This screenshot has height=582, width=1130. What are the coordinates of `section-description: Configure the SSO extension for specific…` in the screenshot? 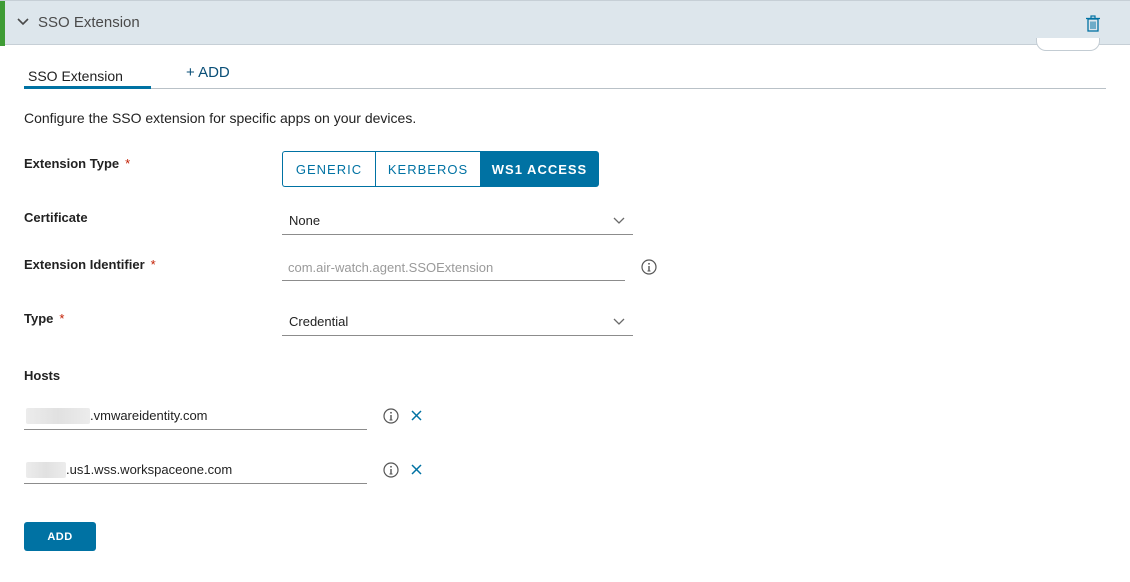 It's located at (220, 118).